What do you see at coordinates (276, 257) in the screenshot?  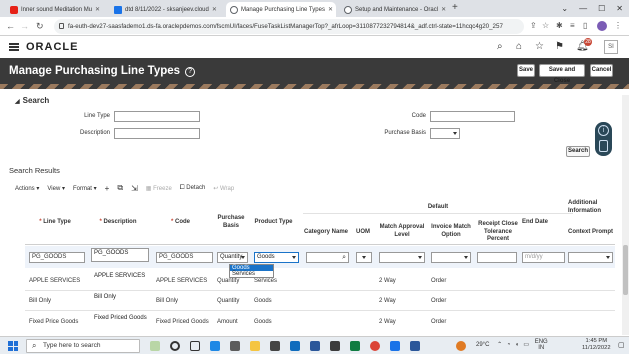 I see `new-product-type-select: Goods` at bounding box center [276, 257].